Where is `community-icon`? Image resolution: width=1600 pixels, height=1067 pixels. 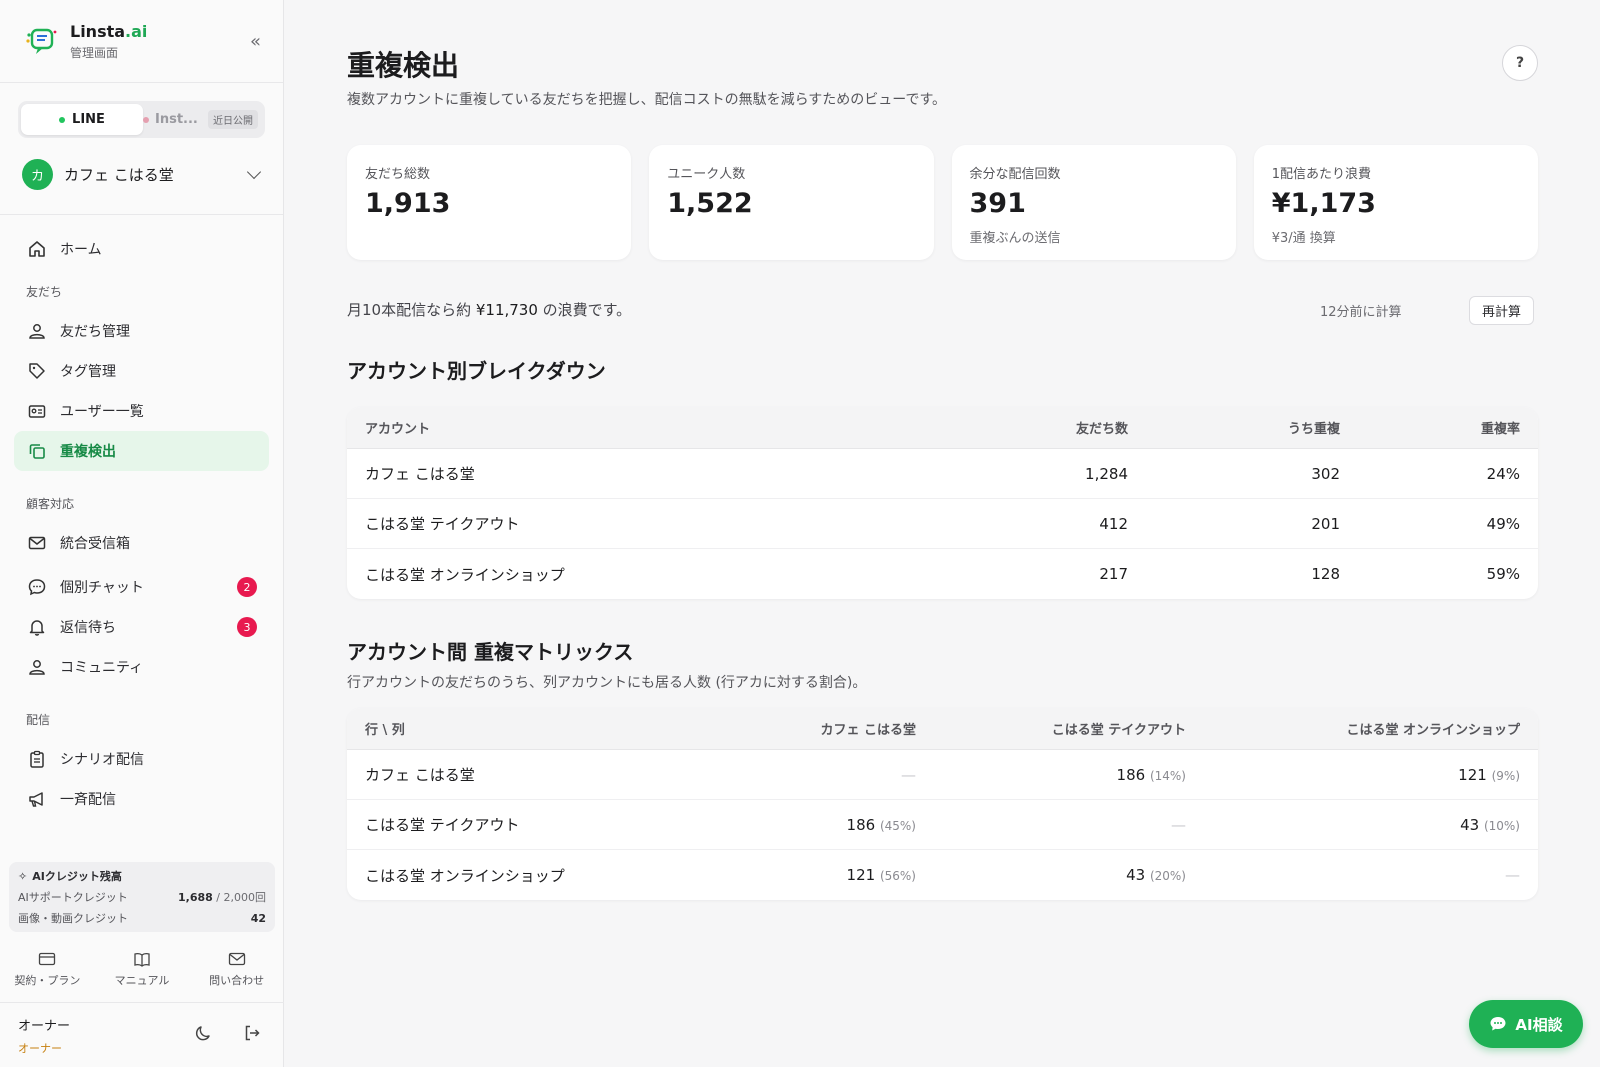
community-icon is located at coordinates (37, 667).